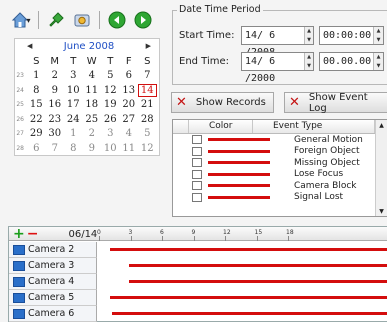 The height and width of the screenshot is (322, 387). I want to click on camera-label: Camera 4, so click(53, 282).